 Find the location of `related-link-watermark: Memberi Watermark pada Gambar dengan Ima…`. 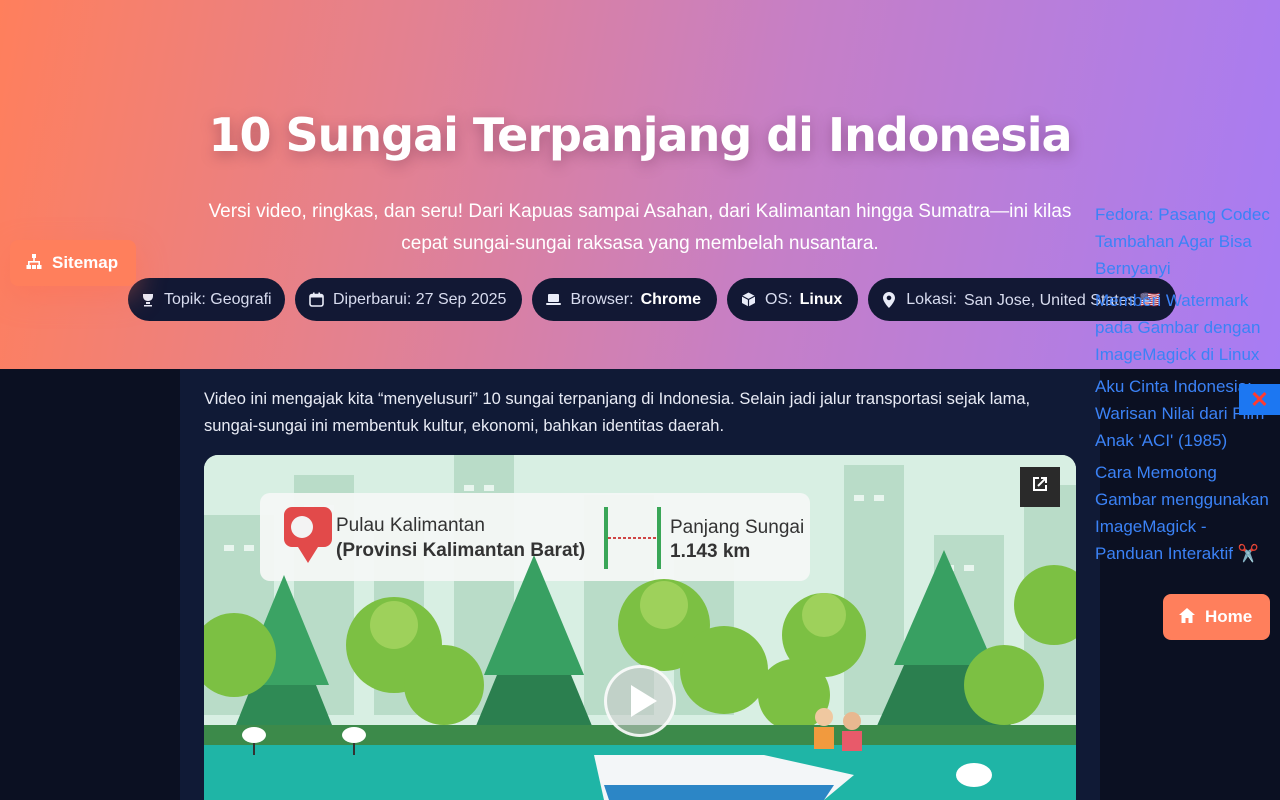

related-link-watermark: Memberi Watermark pada Gambar dengan Ima… is located at coordinates (1185, 327).